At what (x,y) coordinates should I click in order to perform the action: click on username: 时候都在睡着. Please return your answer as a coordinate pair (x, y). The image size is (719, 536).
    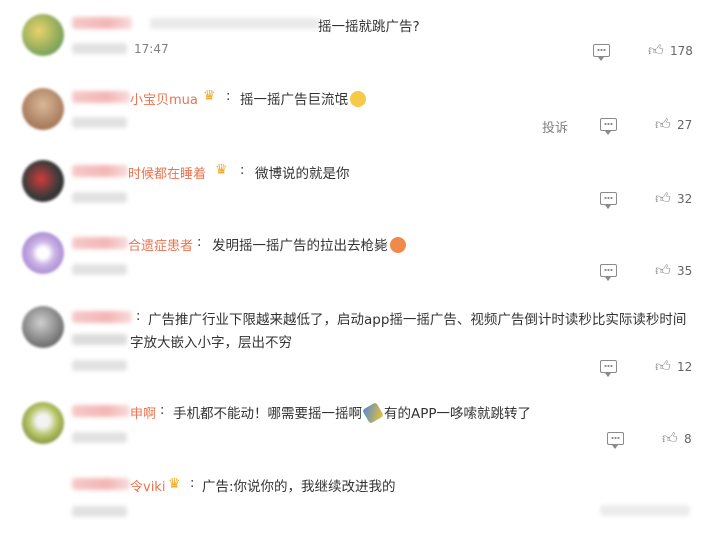
    Looking at the image, I should click on (167, 172).